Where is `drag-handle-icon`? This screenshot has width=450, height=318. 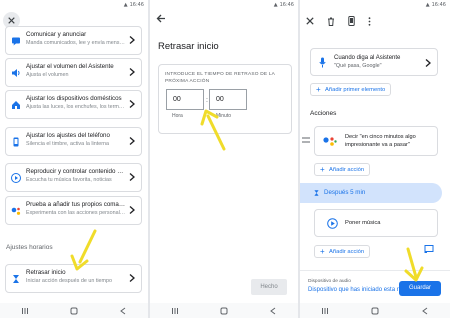
drag-handle-icon is located at coordinates (306, 140).